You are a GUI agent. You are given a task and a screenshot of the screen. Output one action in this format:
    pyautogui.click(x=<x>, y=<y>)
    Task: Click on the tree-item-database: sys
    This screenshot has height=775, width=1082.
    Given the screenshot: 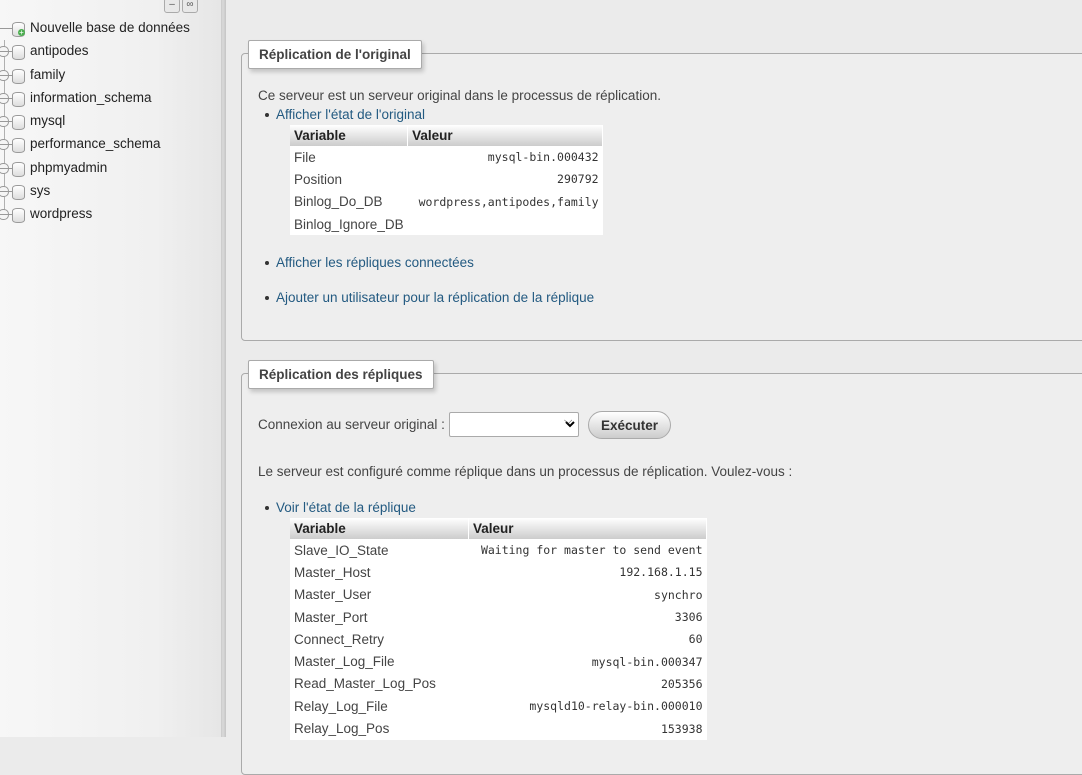 What is the action you would take?
    pyautogui.click(x=110, y=192)
    